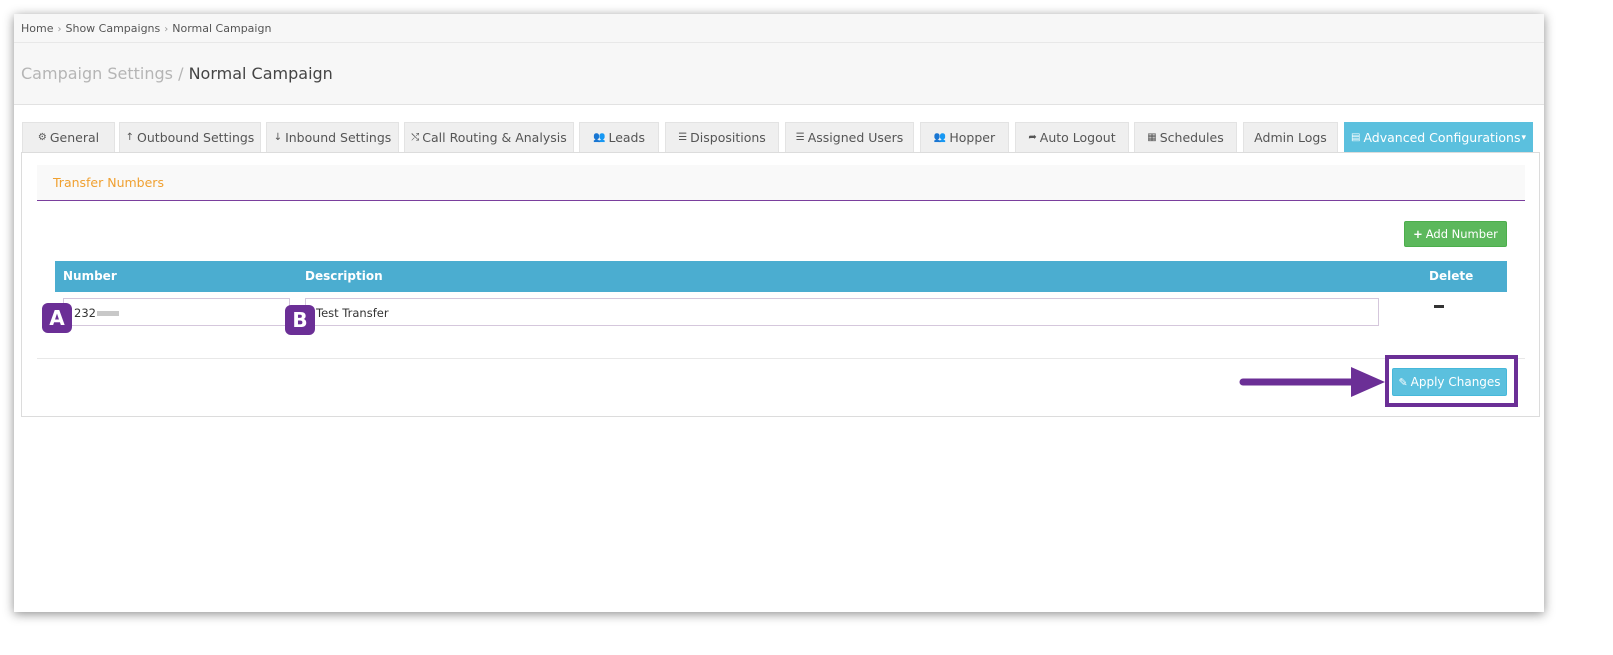  What do you see at coordinates (781, 276) in the screenshot?
I see `table-header: Number Description Delete` at bounding box center [781, 276].